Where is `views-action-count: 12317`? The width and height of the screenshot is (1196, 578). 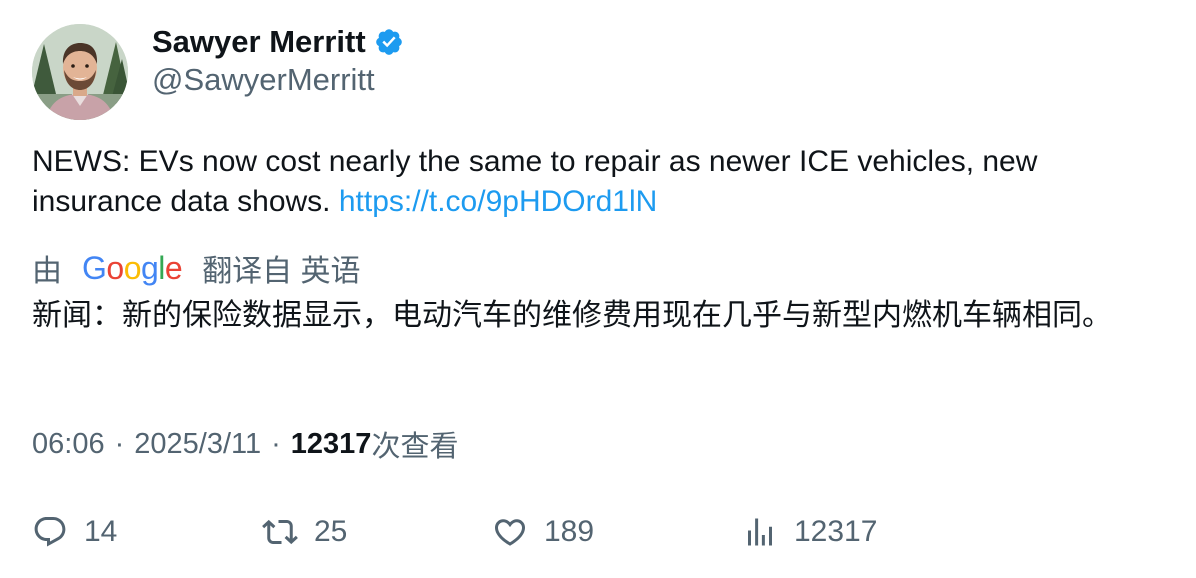 views-action-count: 12317 is located at coordinates (836, 531).